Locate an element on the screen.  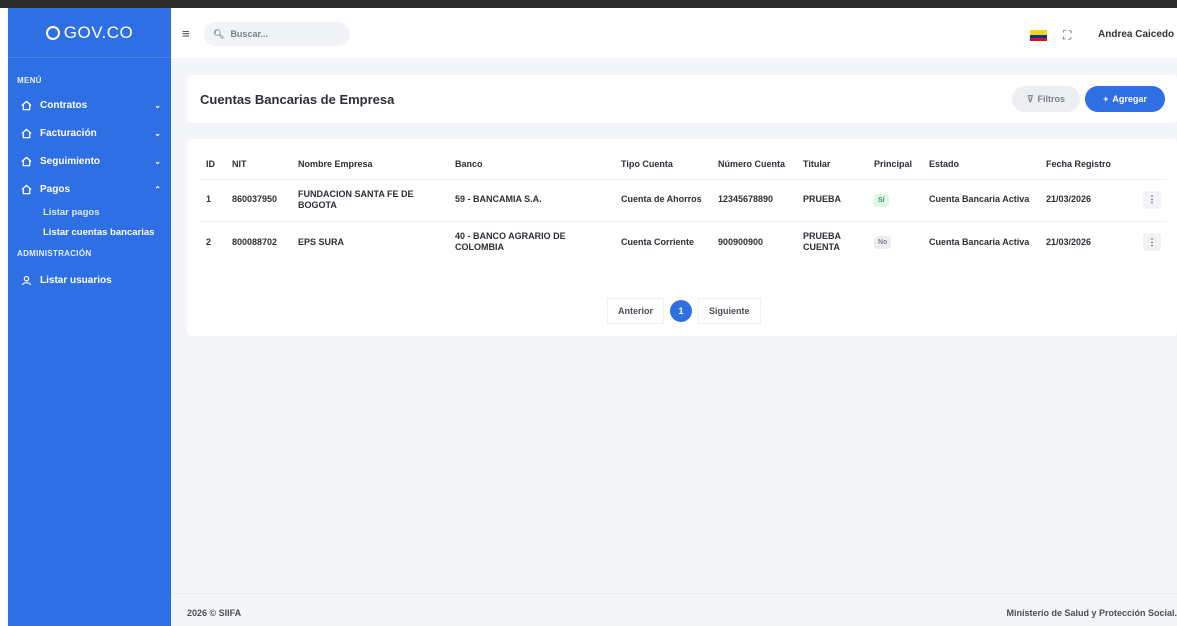
sidebar-item-label: Facturación is located at coordinates (68, 133).